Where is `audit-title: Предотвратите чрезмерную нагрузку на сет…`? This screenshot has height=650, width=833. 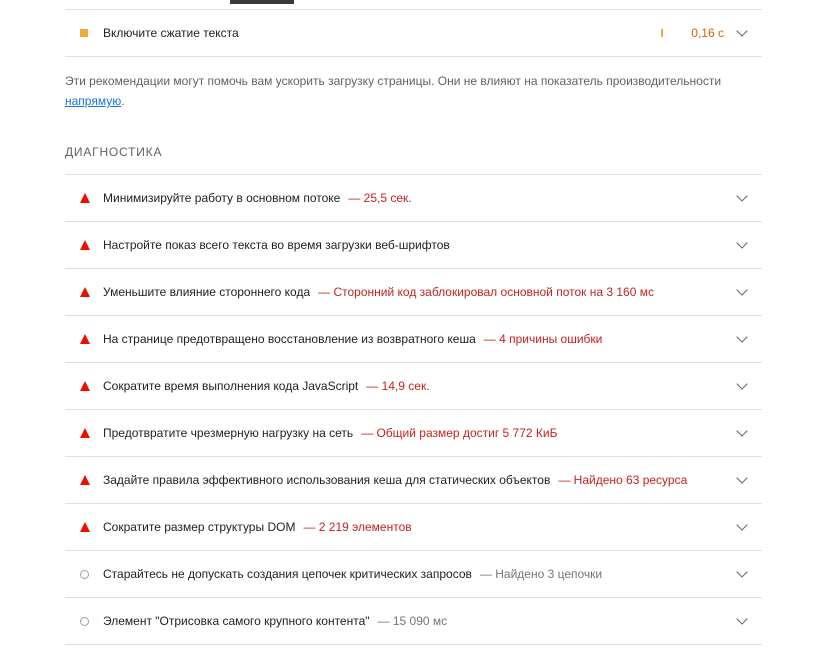 audit-title: Предотвратите чрезмерную нагрузку на сет… is located at coordinates (228, 433).